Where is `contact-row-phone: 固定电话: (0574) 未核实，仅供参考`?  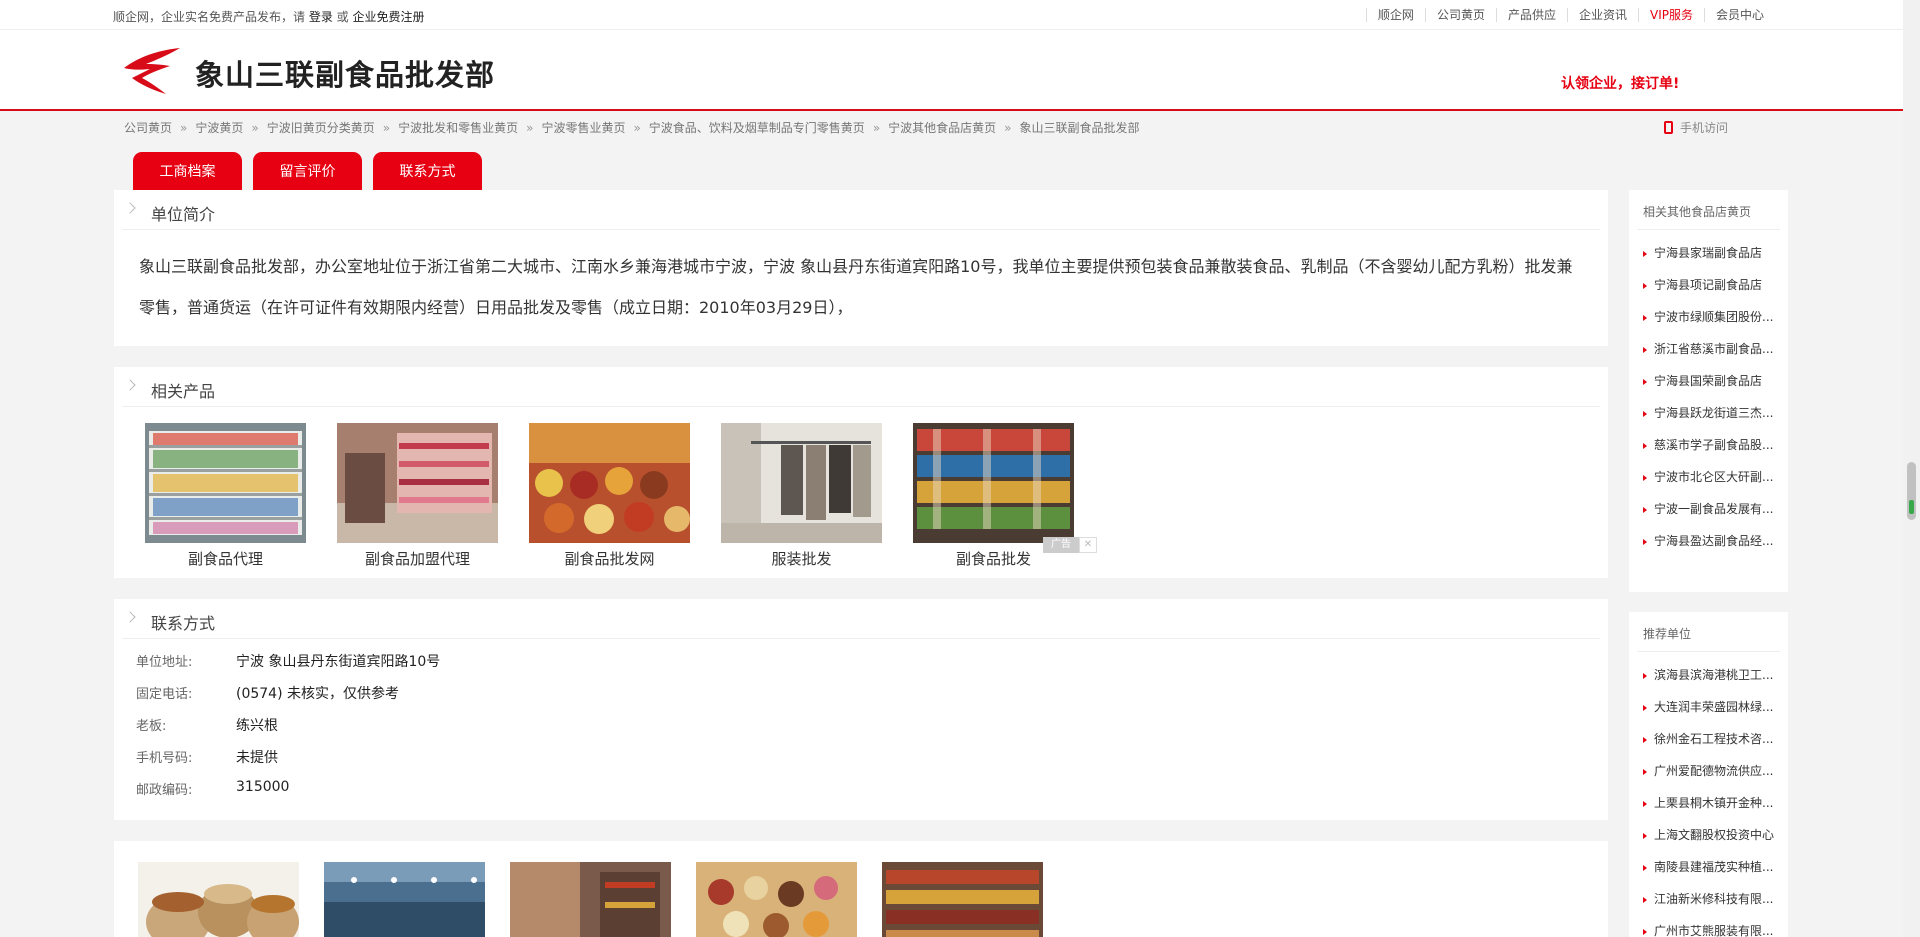 contact-row-phone: 固定电话: (0574) 未核实，仅供参考 is located at coordinates (872, 699).